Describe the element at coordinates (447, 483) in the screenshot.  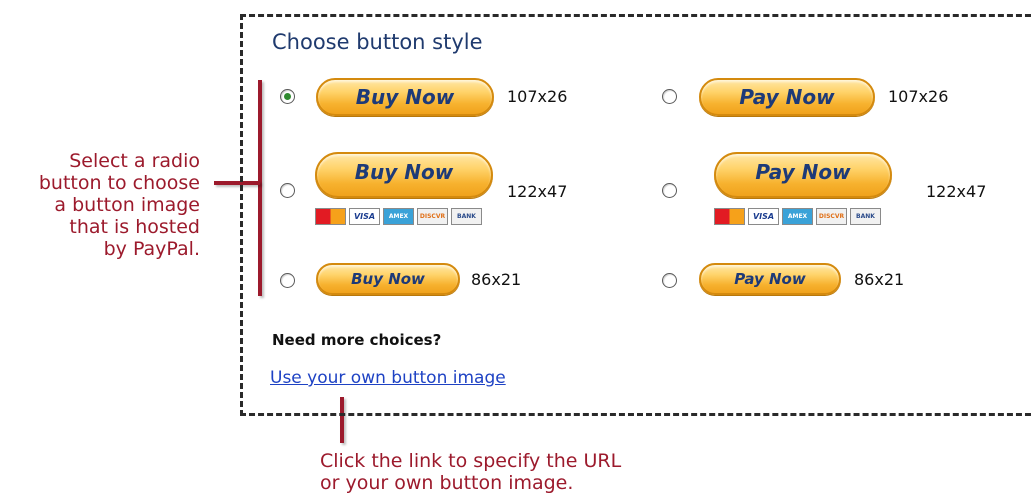
I see `annotation-line: or your own button image.` at that location.